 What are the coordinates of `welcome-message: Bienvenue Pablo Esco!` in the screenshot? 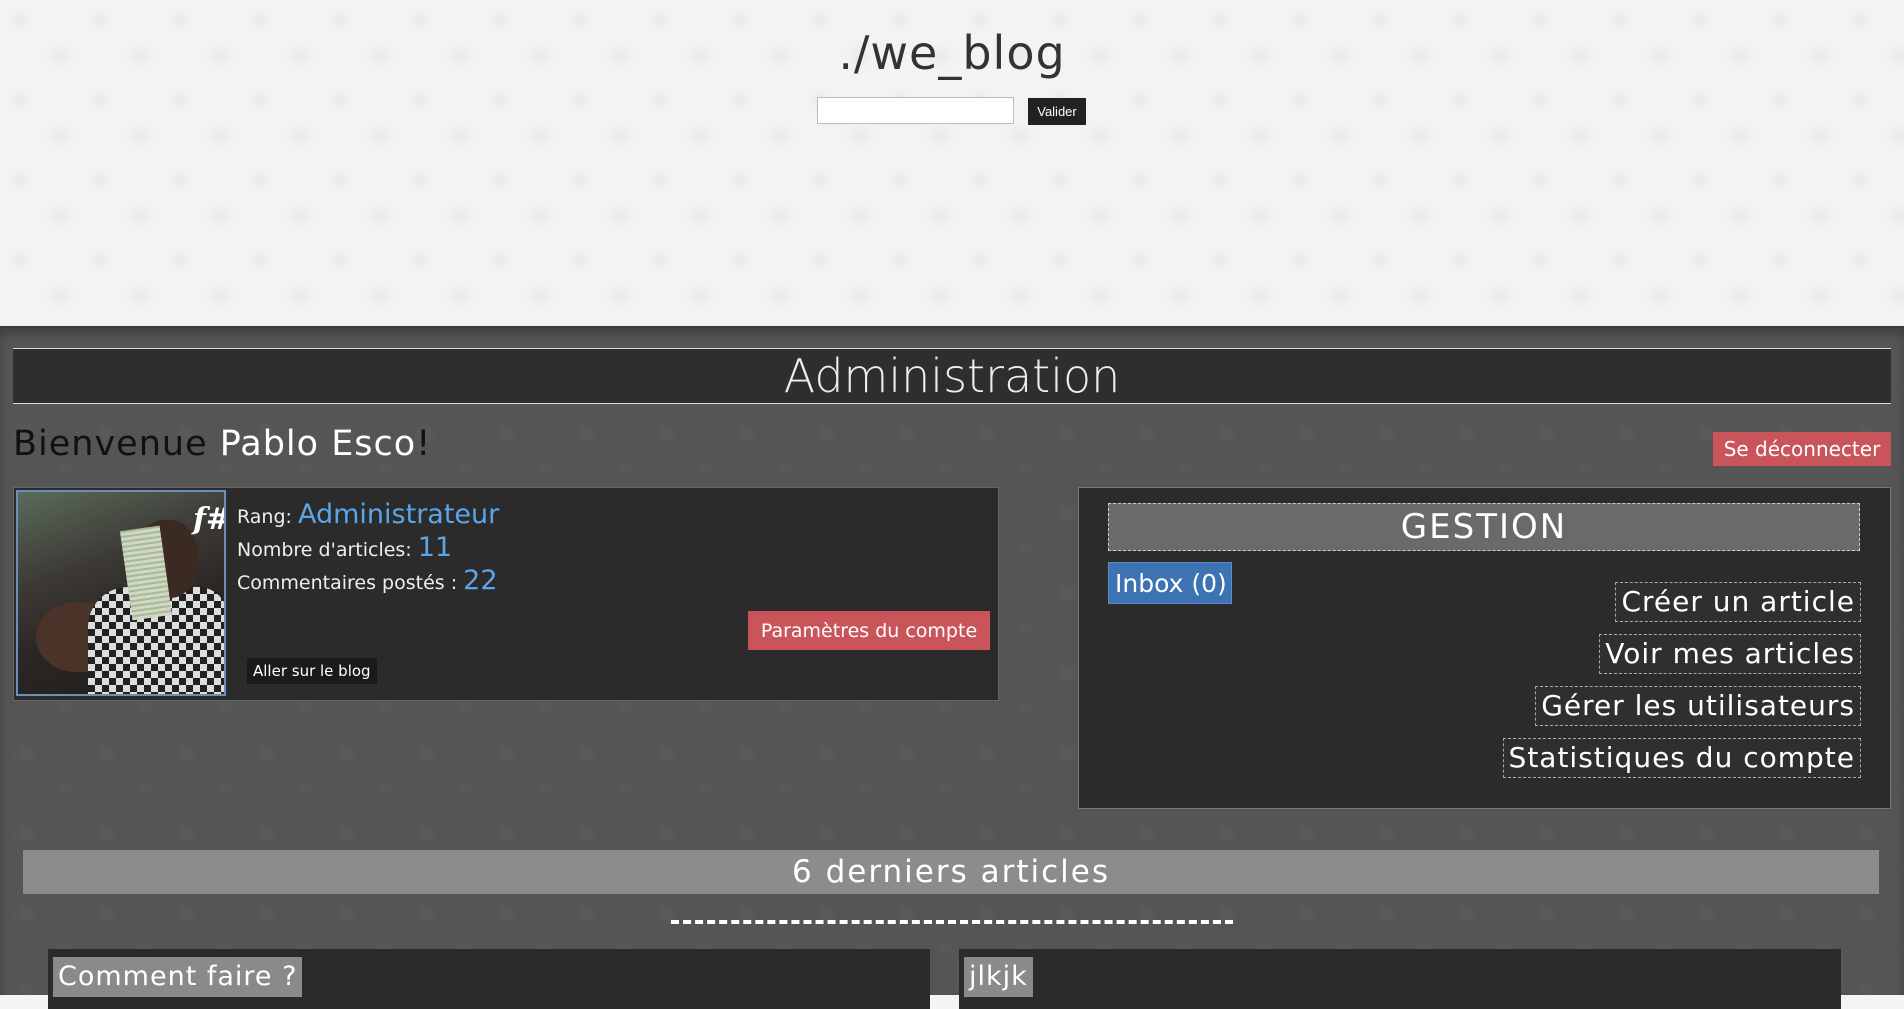 It's located at (222, 444).